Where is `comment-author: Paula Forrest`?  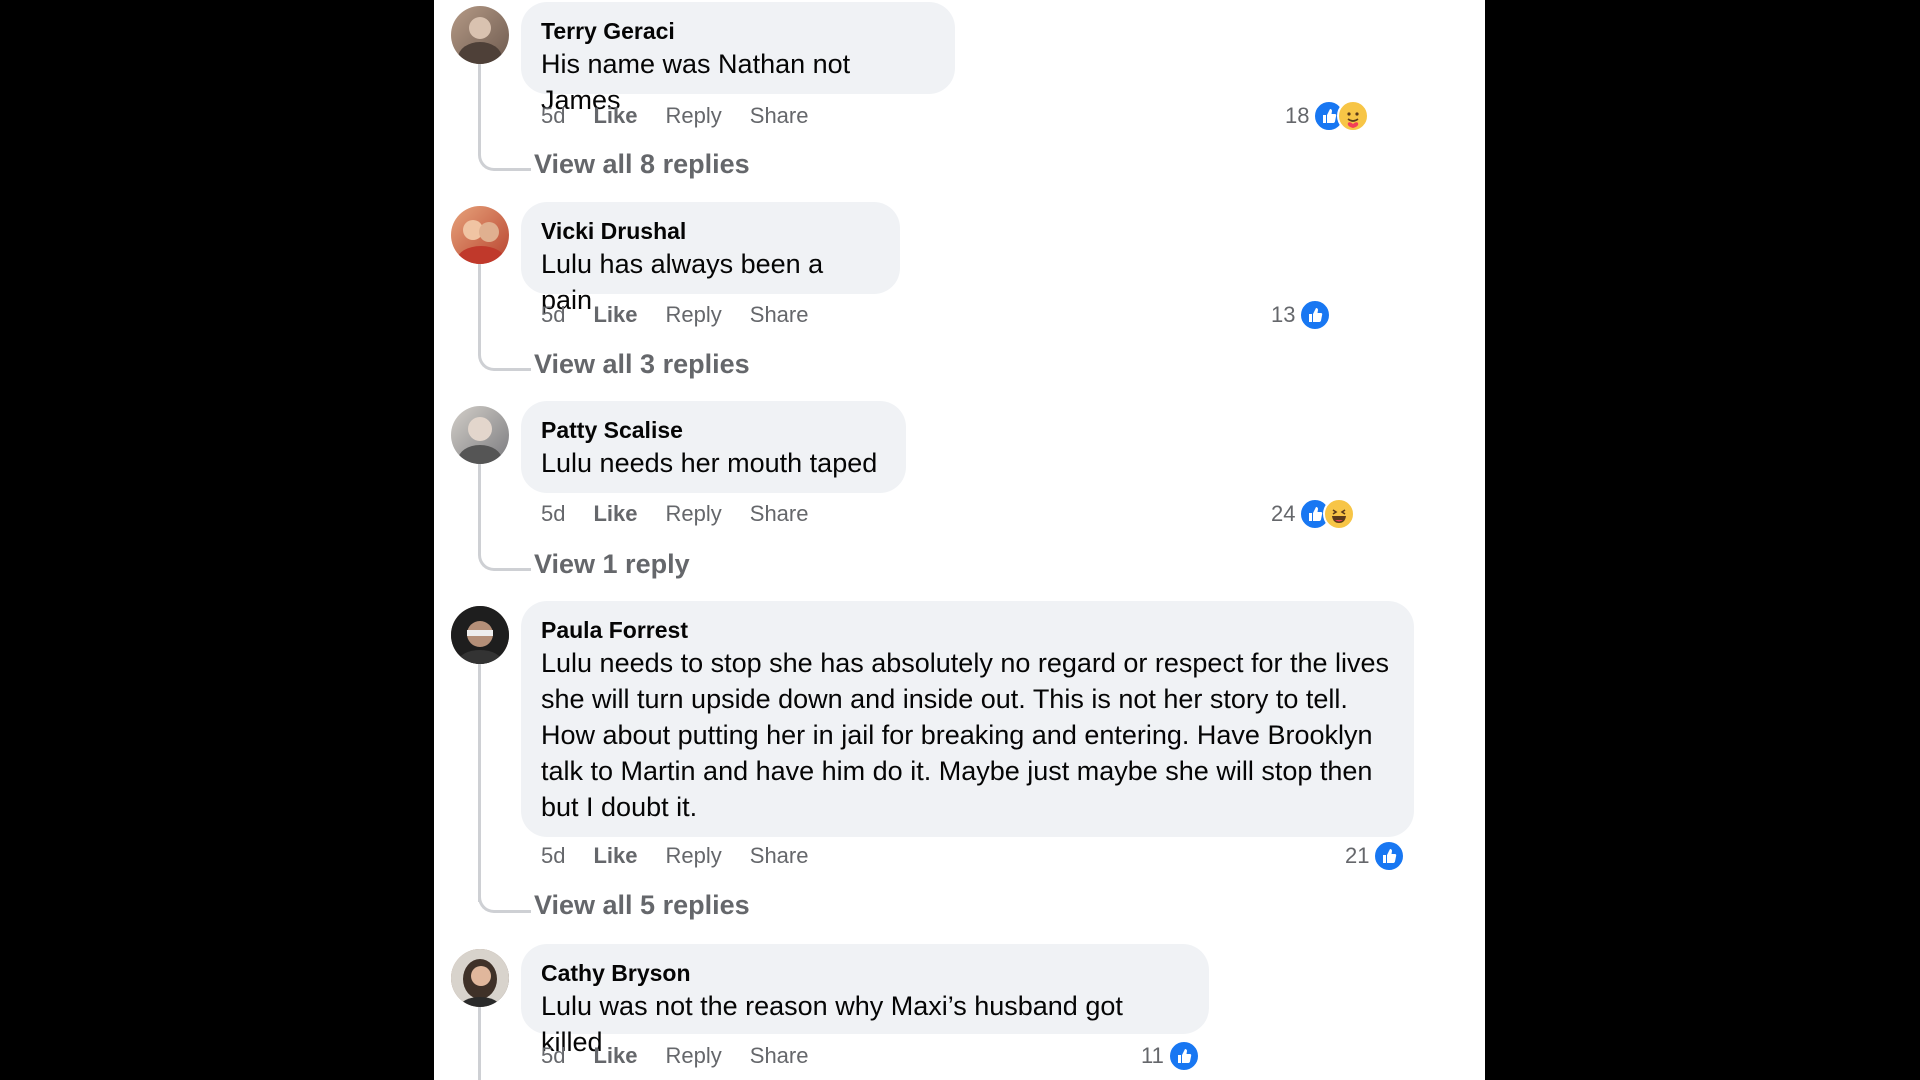 comment-author: Paula Forrest is located at coordinates (966, 630).